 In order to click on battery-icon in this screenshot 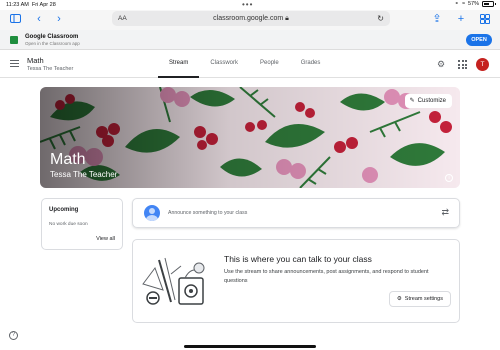, I will do `click(489, 4)`.